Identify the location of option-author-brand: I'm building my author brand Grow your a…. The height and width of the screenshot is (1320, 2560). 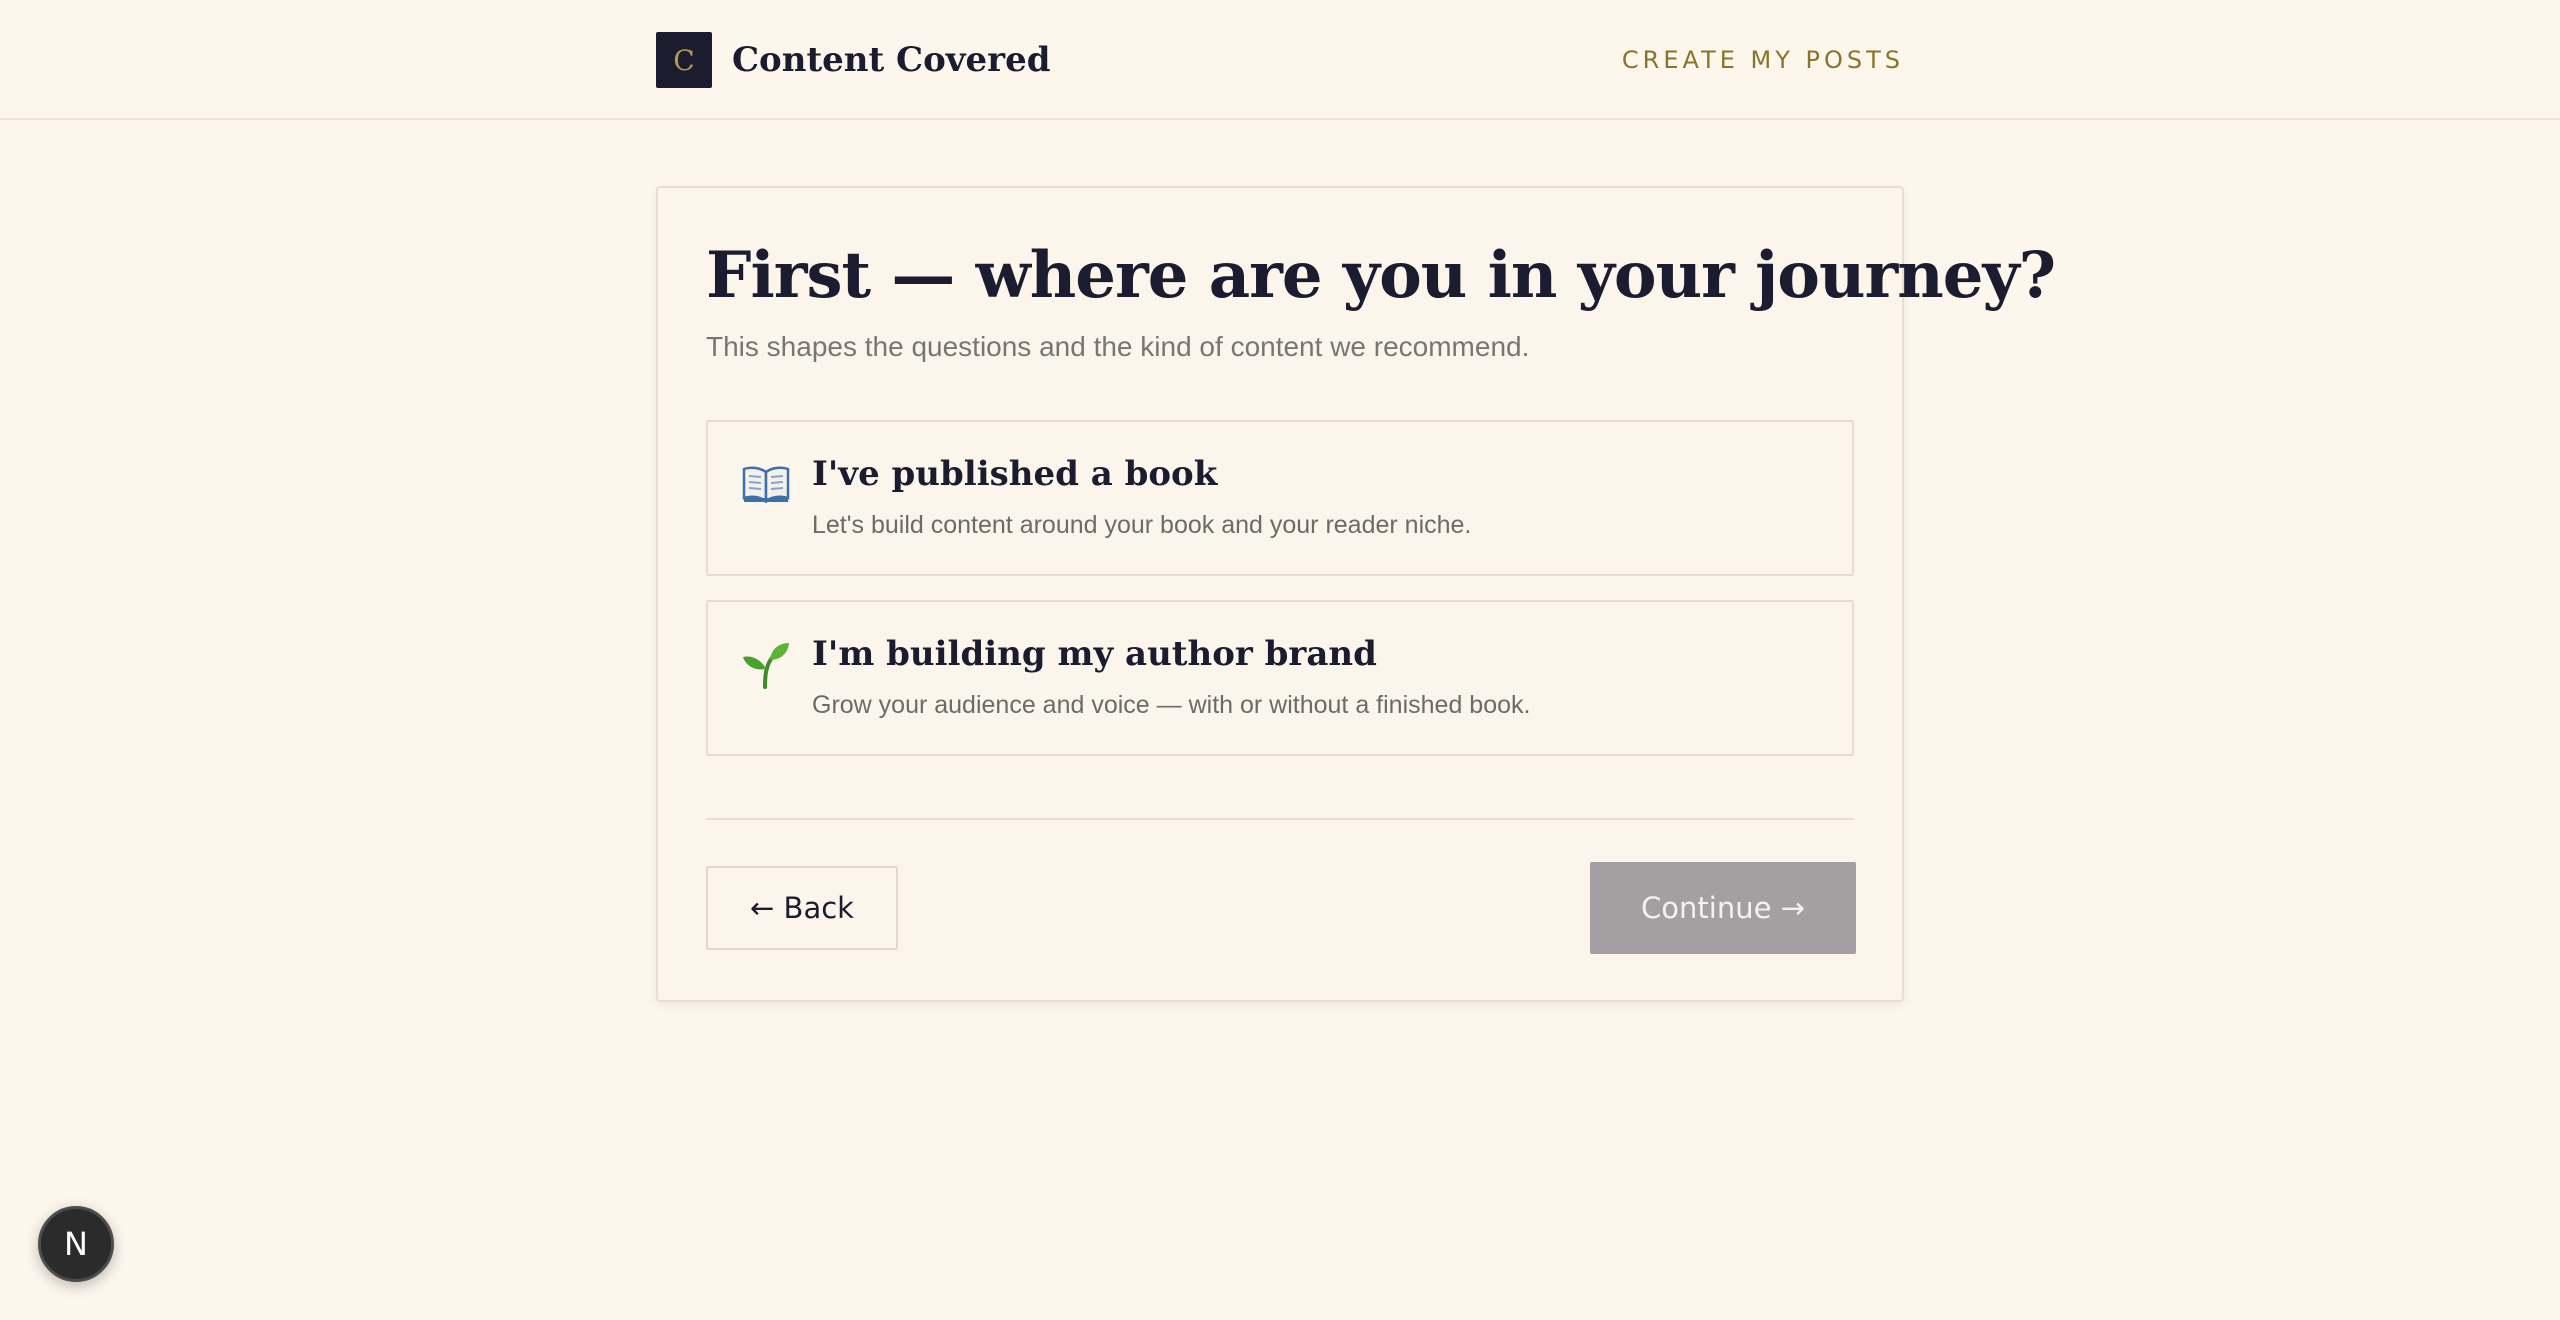
(1280, 678).